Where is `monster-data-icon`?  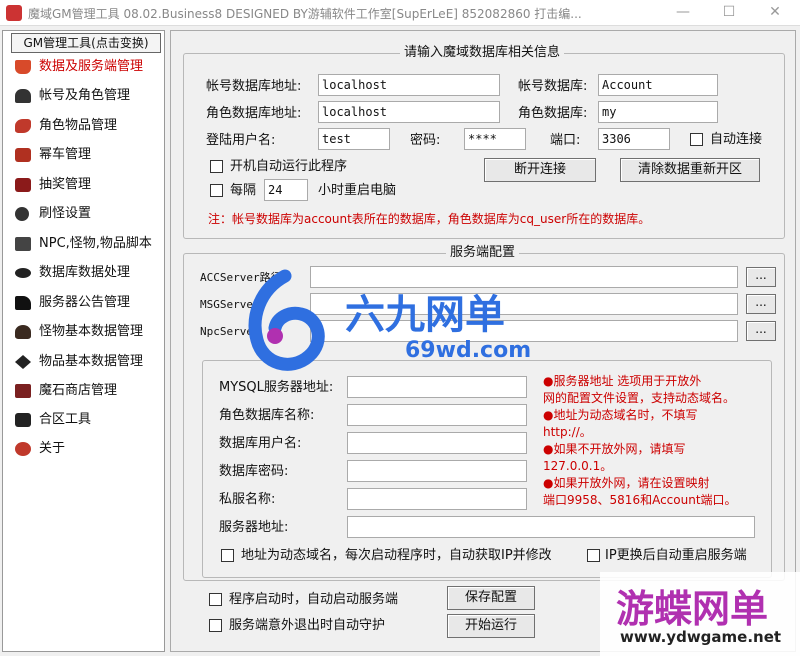
monster-data-icon is located at coordinates (23, 332).